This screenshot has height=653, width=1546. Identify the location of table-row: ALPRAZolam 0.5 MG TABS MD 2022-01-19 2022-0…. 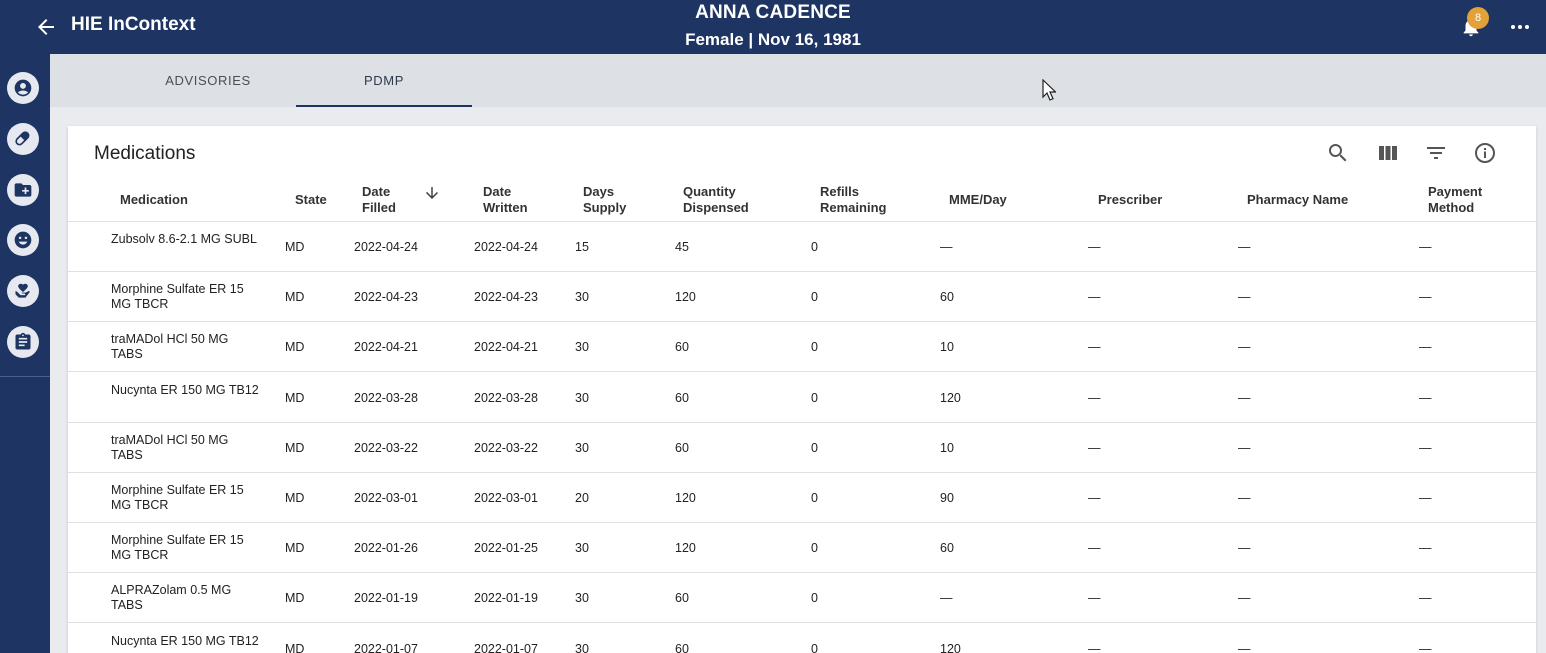
(802, 598).